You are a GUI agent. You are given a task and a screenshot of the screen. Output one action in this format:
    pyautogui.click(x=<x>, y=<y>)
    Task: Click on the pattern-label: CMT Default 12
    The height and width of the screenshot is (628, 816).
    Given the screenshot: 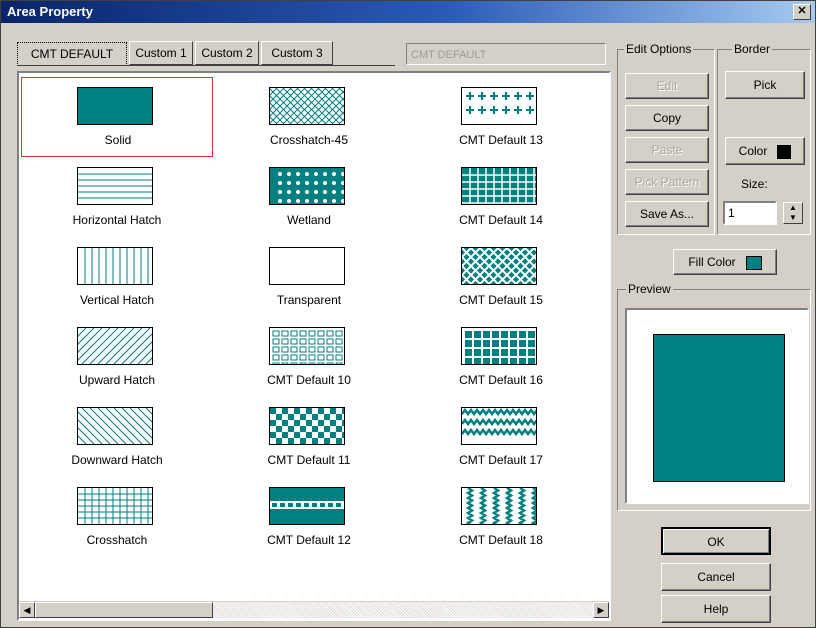 What is the action you would take?
    pyautogui.click(x=309, y=540)
    